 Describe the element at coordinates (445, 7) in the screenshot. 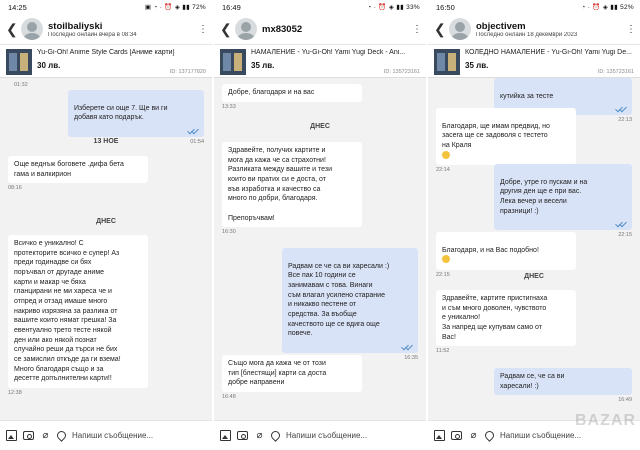

I see `status-time: 16:50` at that location.